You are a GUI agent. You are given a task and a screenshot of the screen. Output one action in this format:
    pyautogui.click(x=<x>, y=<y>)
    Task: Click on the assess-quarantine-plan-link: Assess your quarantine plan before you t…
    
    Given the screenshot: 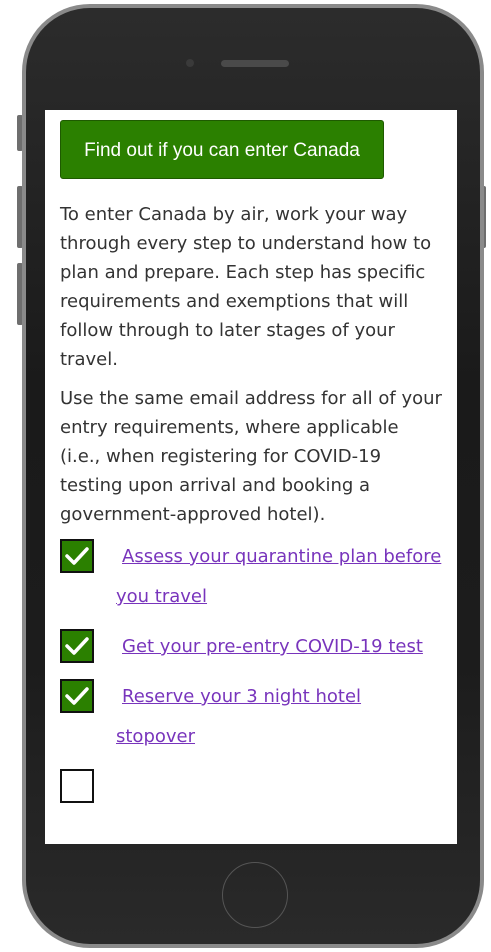 What is the action you would take?
    pyautogui.click(x=279, y=577)
    